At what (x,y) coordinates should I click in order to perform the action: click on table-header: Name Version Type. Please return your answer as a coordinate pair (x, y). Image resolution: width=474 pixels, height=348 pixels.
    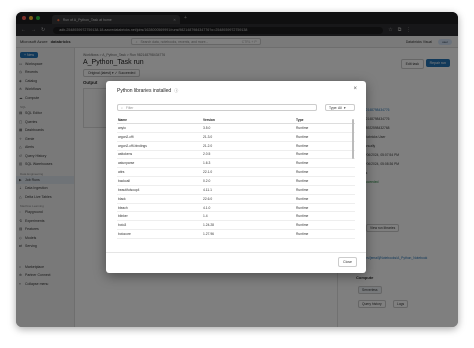
    Looking at the image, I should click on (236, 120).